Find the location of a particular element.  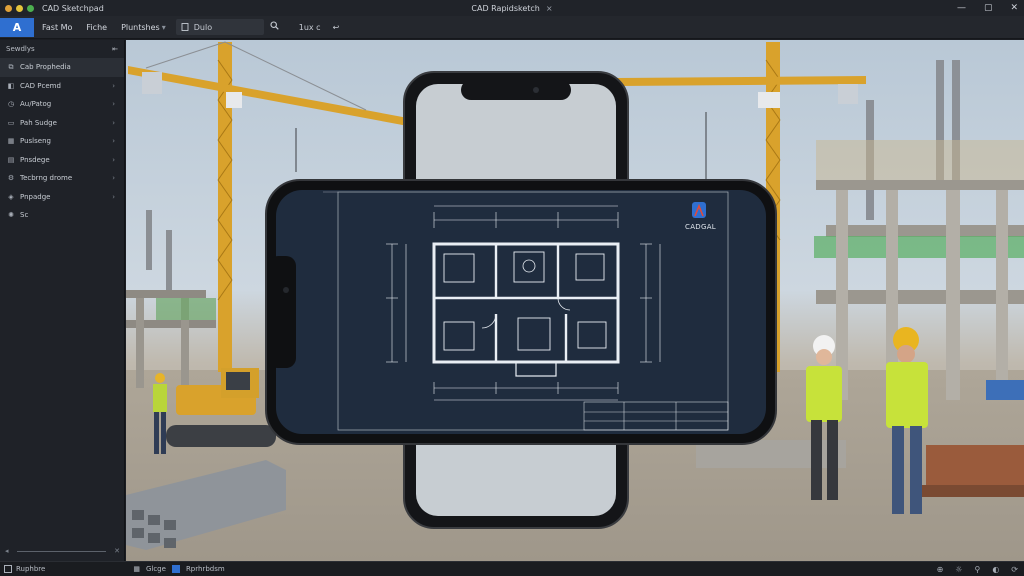

document-icon: ▤ is located at coordinates (11, 159).